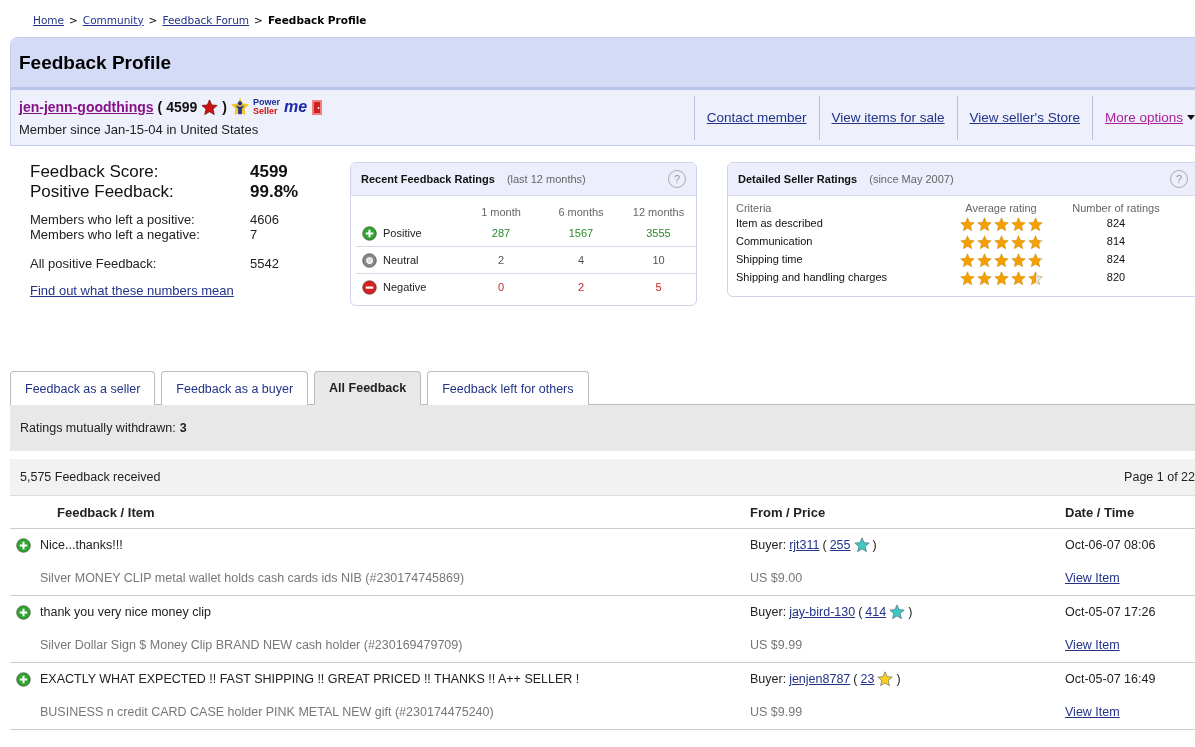 This screenshot has width=1195, height=747. Describe the element at coordinates (658, 233) in the screenshot. I see `rating-count: 3555` at that location.